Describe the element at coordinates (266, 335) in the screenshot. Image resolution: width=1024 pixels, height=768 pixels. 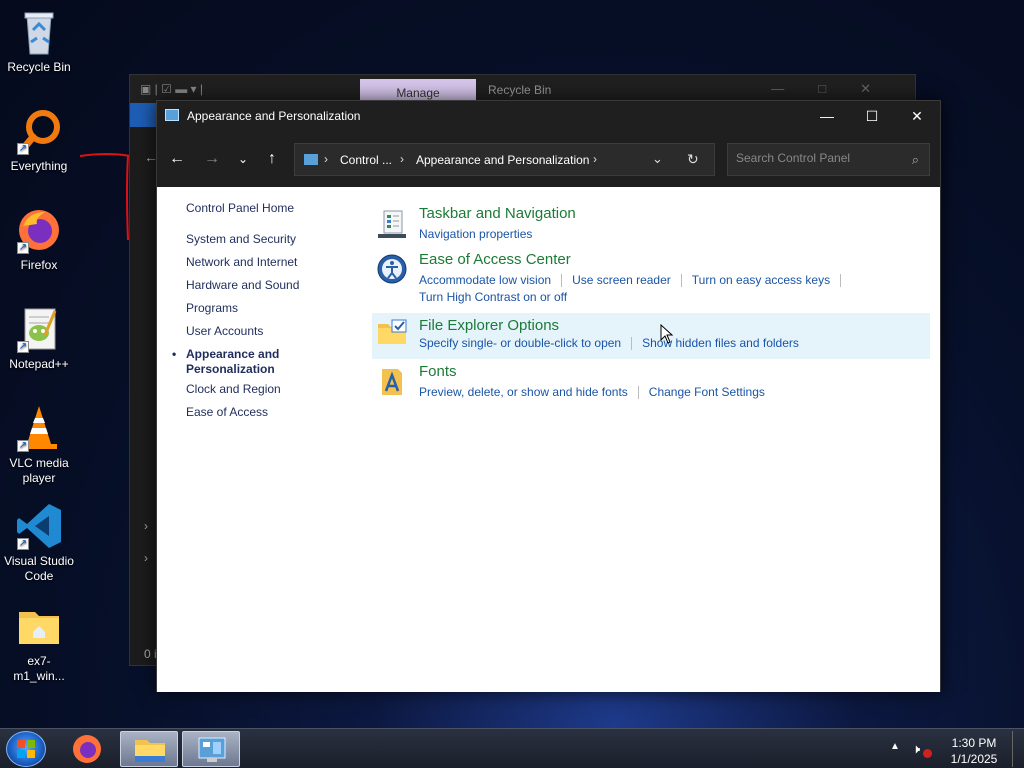
I see `nav-user-accounts: User Accounts` at that location.